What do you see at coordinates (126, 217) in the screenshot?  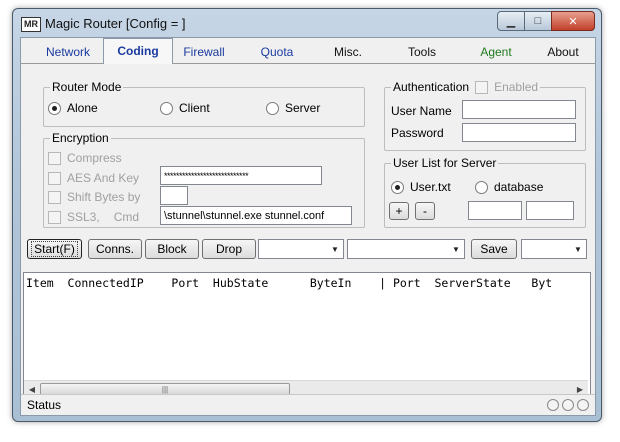 I see `cmd-label: Cmd` at bounding box center [126, 217].